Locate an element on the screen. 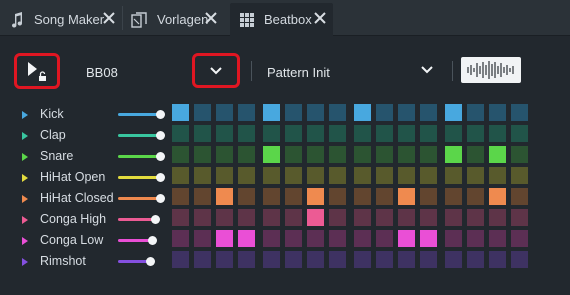  tab-beatbox: Beatbox is located at coordinates (281, 19).